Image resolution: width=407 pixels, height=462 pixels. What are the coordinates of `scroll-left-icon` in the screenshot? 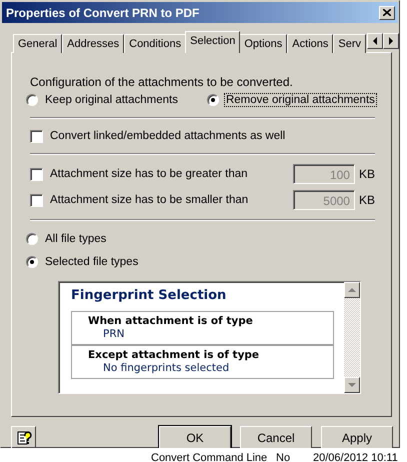 It's located at (375, 41).